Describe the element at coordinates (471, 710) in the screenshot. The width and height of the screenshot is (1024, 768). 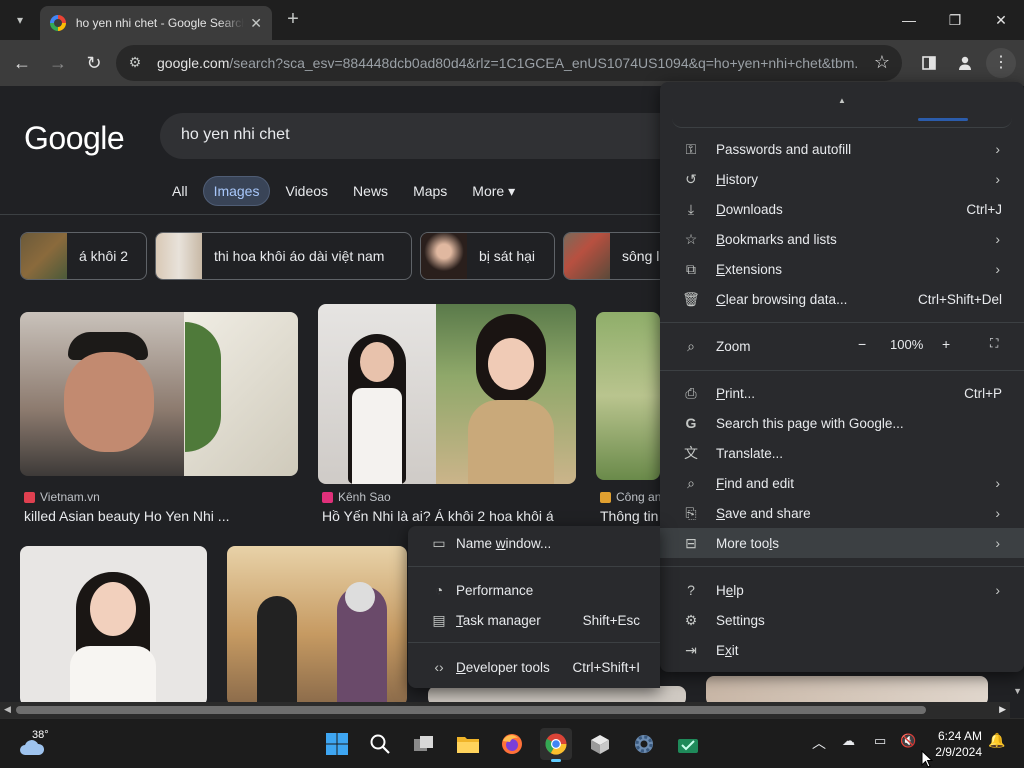
I see `scrollbar-thumb` at that location.